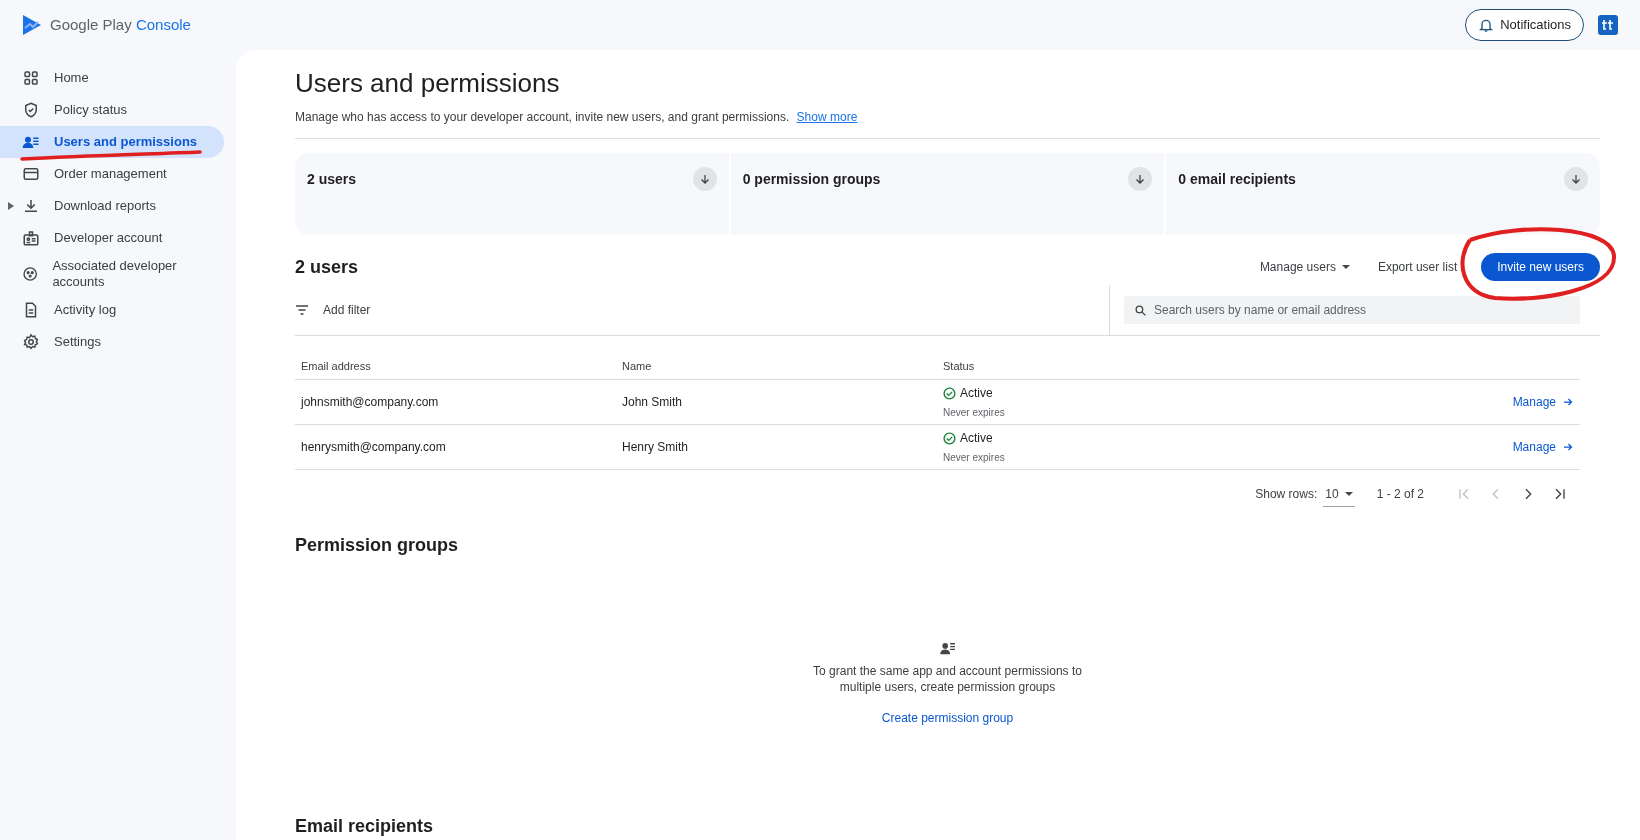  Describe the element at coordinates (112, 310) in the screenshot. I see `sidebar-item: Activity log` at that location.